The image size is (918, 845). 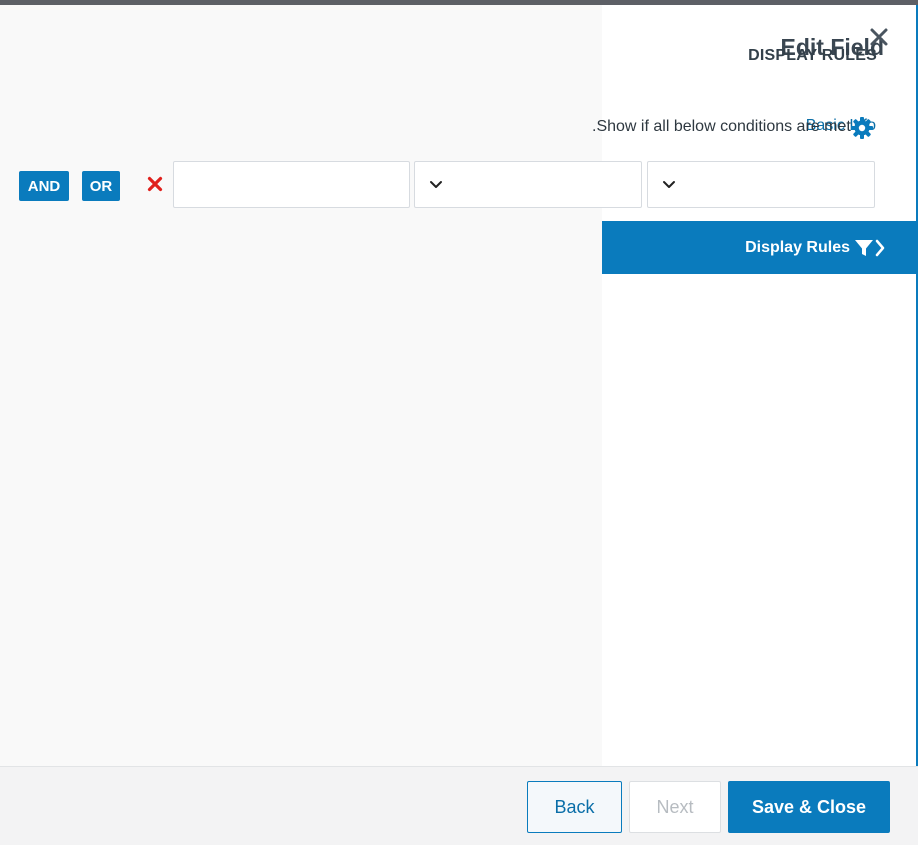 I want to click on save-close-button: Save & Close, so click(x=809, y=807).